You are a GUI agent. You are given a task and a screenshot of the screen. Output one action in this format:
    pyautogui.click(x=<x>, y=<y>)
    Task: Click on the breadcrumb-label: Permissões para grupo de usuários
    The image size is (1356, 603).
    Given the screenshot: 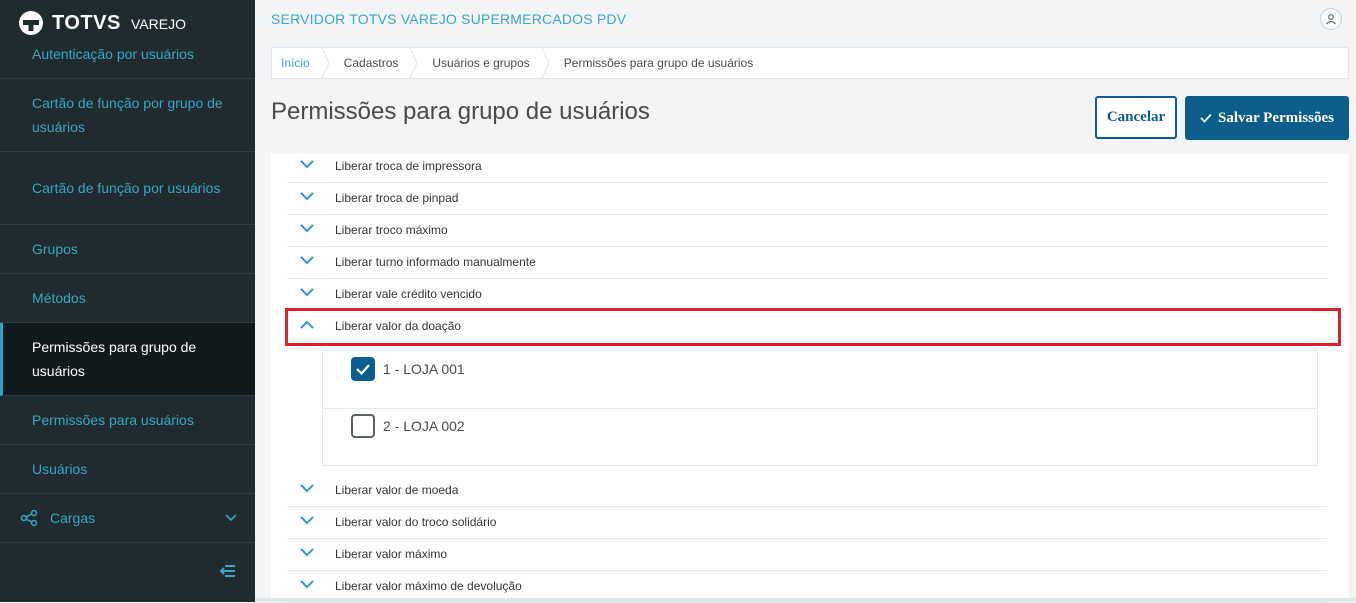 What is the action you would take?
    pyautogui.click(x=658, y=63)
    